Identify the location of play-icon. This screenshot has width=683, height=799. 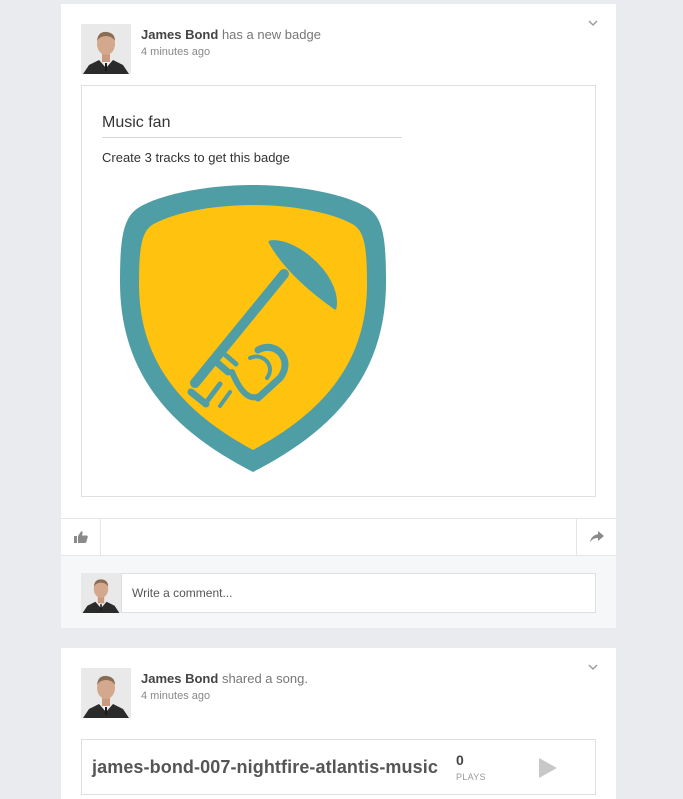
(548, 768).